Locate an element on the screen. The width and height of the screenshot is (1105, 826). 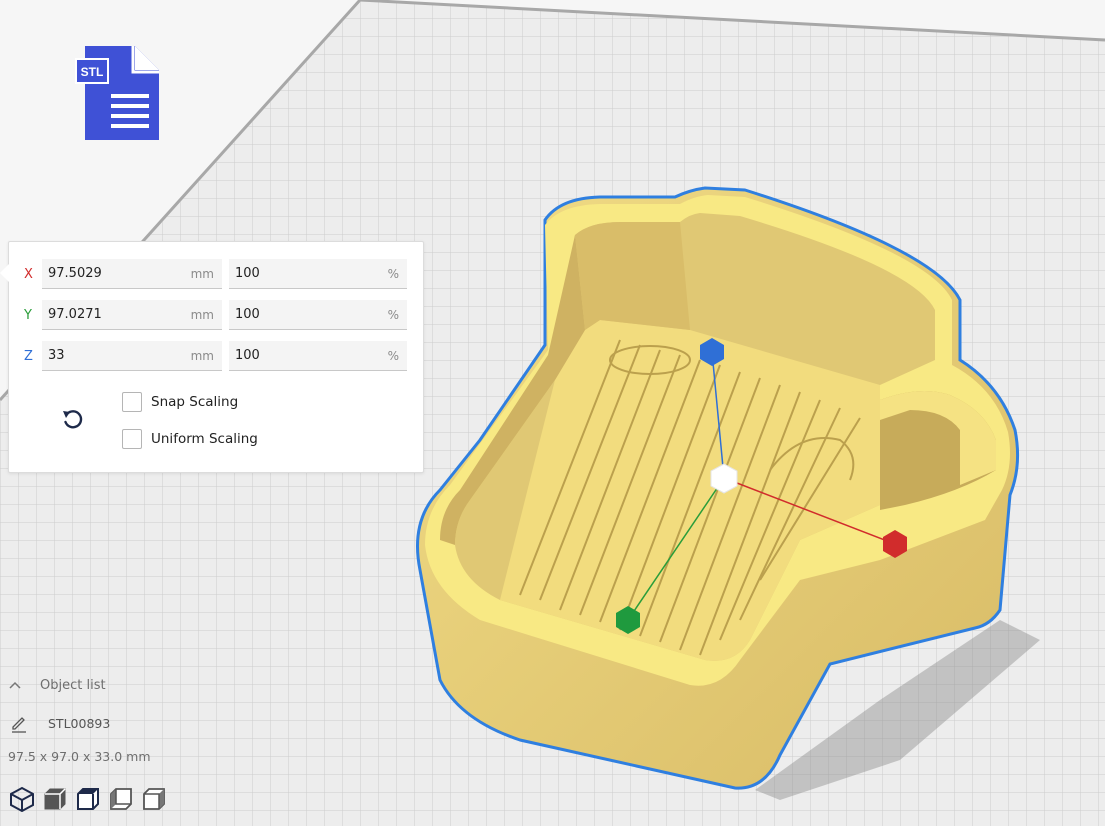
y-percent-unit: % is located at coordinates (393, 315).